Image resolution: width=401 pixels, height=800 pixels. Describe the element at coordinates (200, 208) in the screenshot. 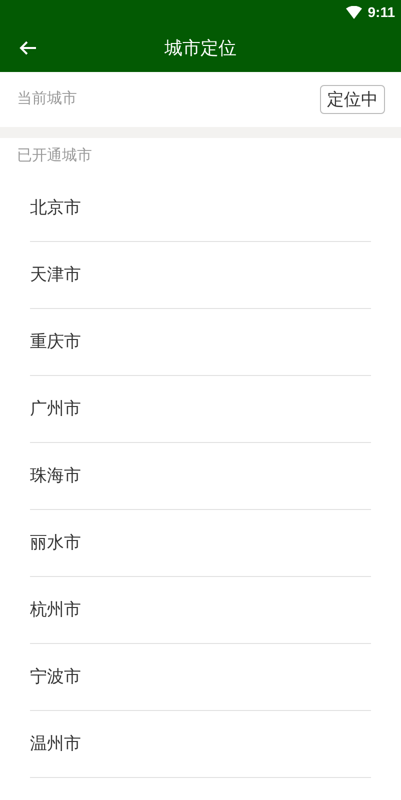

I see `city-item: 北京市` at that location.